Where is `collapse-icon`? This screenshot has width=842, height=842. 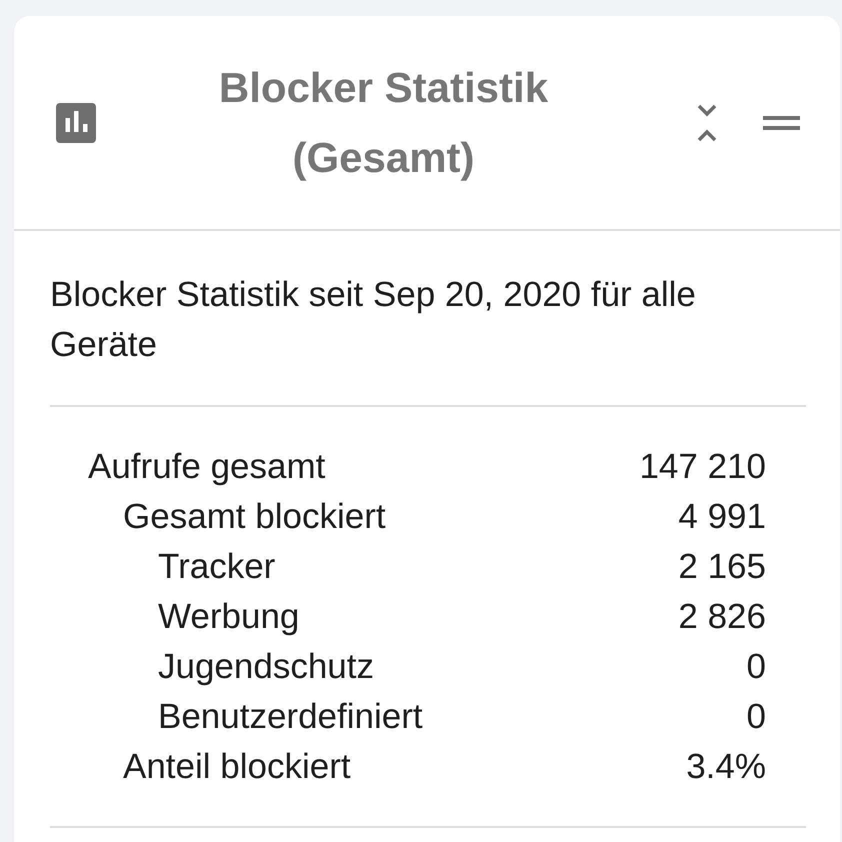
collapse-icon is located at coordinates (707, 123).